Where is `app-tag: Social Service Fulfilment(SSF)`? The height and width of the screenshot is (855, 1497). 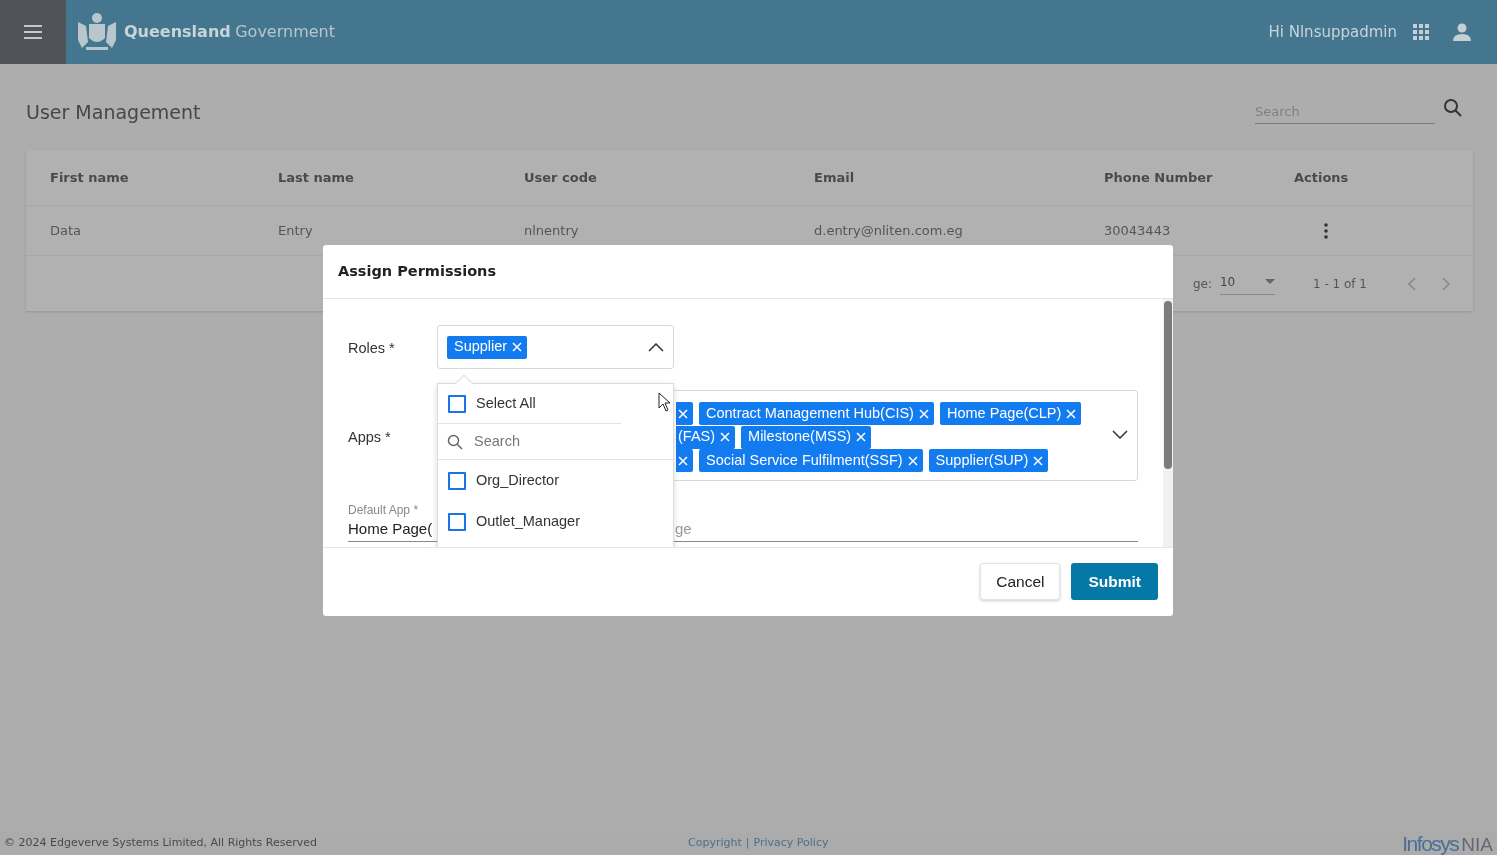
app-tag: Social Service Fulfilment(SSF) is located at coordinates (811, 461).